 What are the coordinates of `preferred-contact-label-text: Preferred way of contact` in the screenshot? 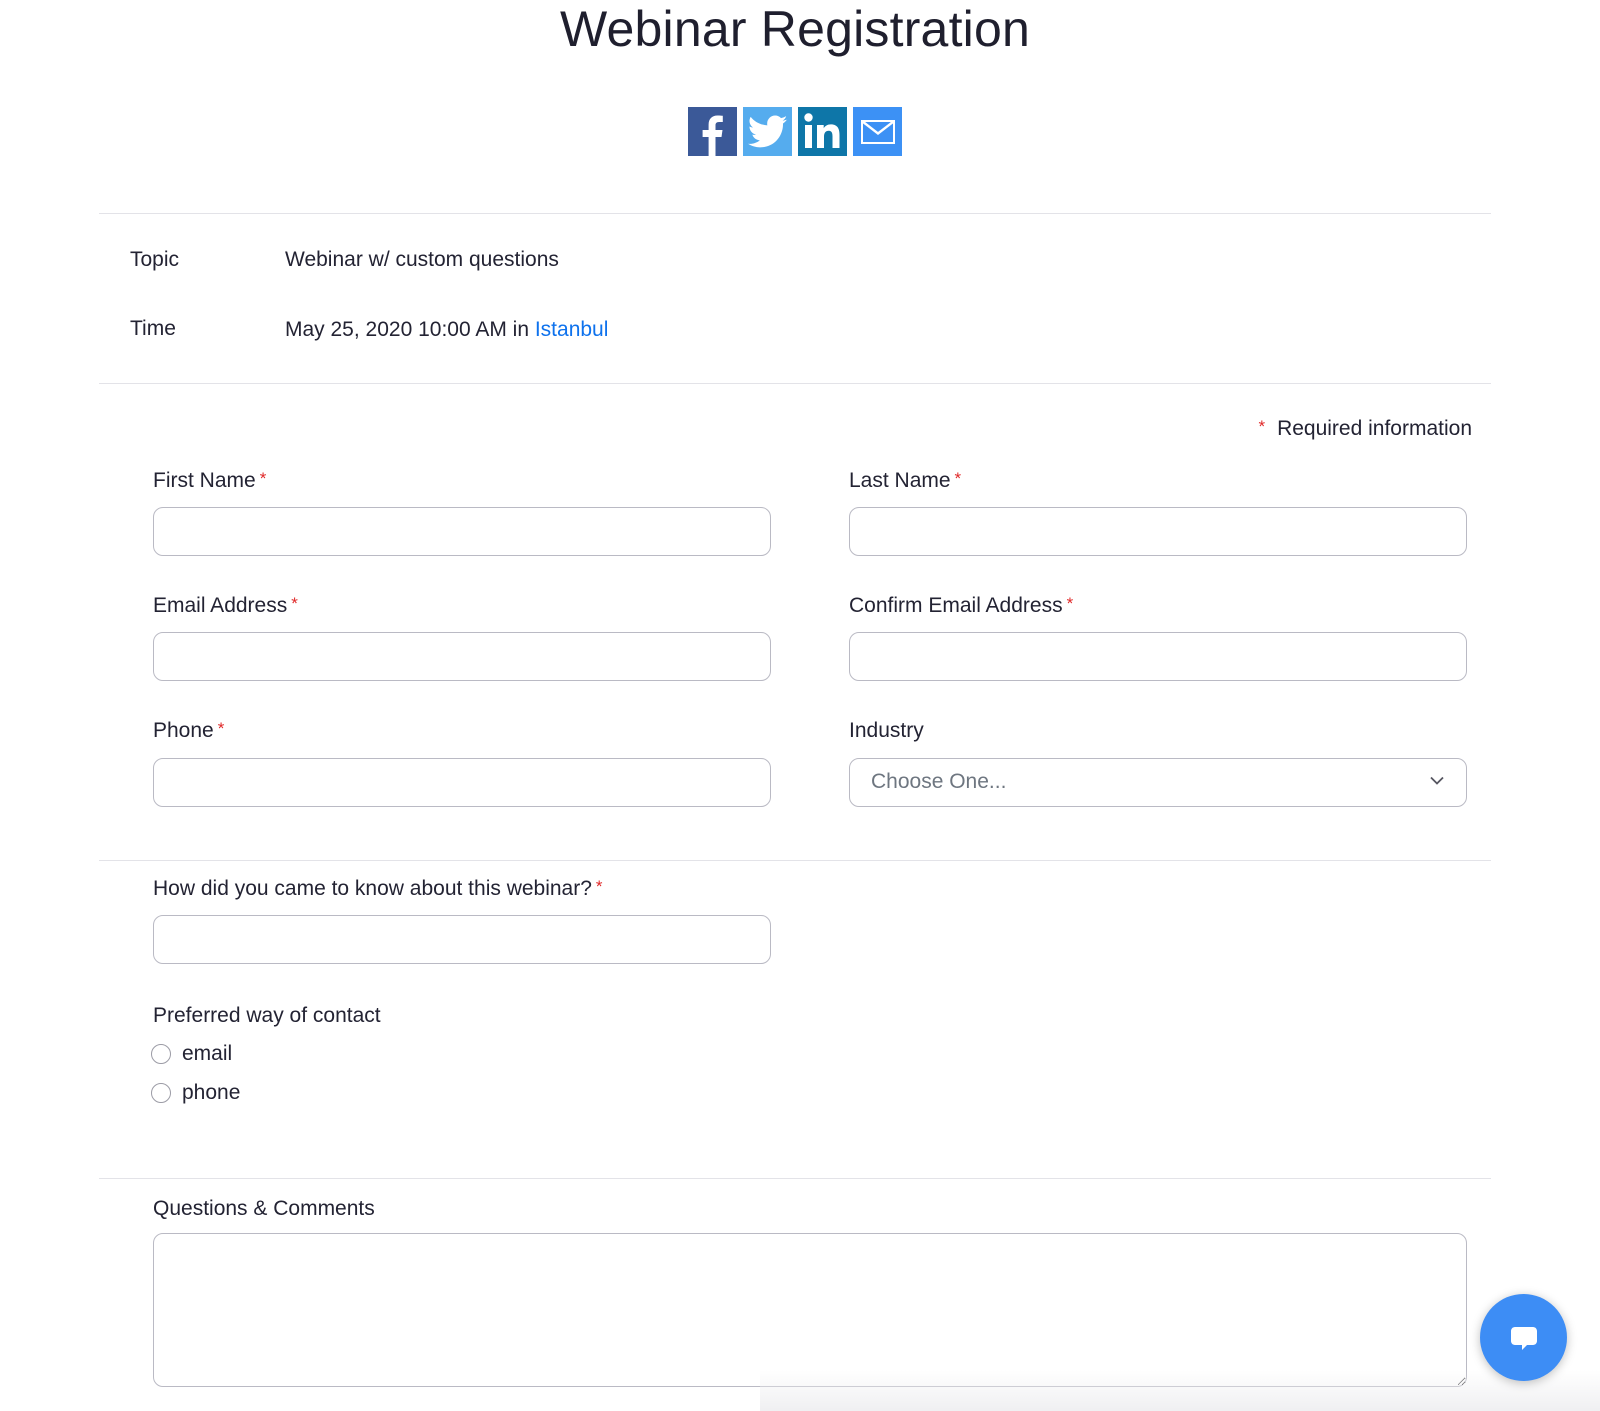 It's located at (267, 1015).